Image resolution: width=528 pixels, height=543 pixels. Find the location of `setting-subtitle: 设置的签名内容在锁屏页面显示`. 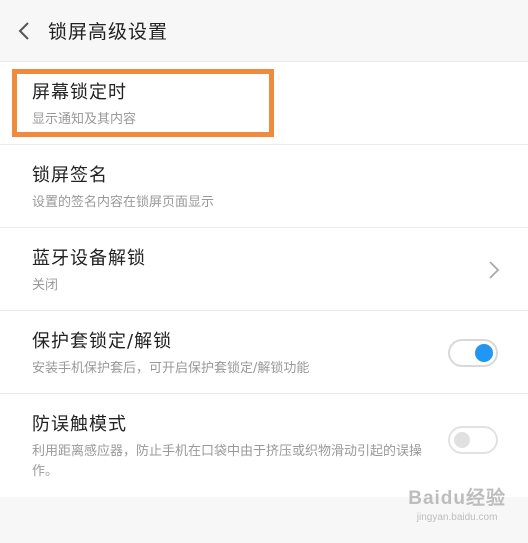

setting-subtitle: 设置的签名内容在锁屏页面显示 is located at coordinates (123, 202).